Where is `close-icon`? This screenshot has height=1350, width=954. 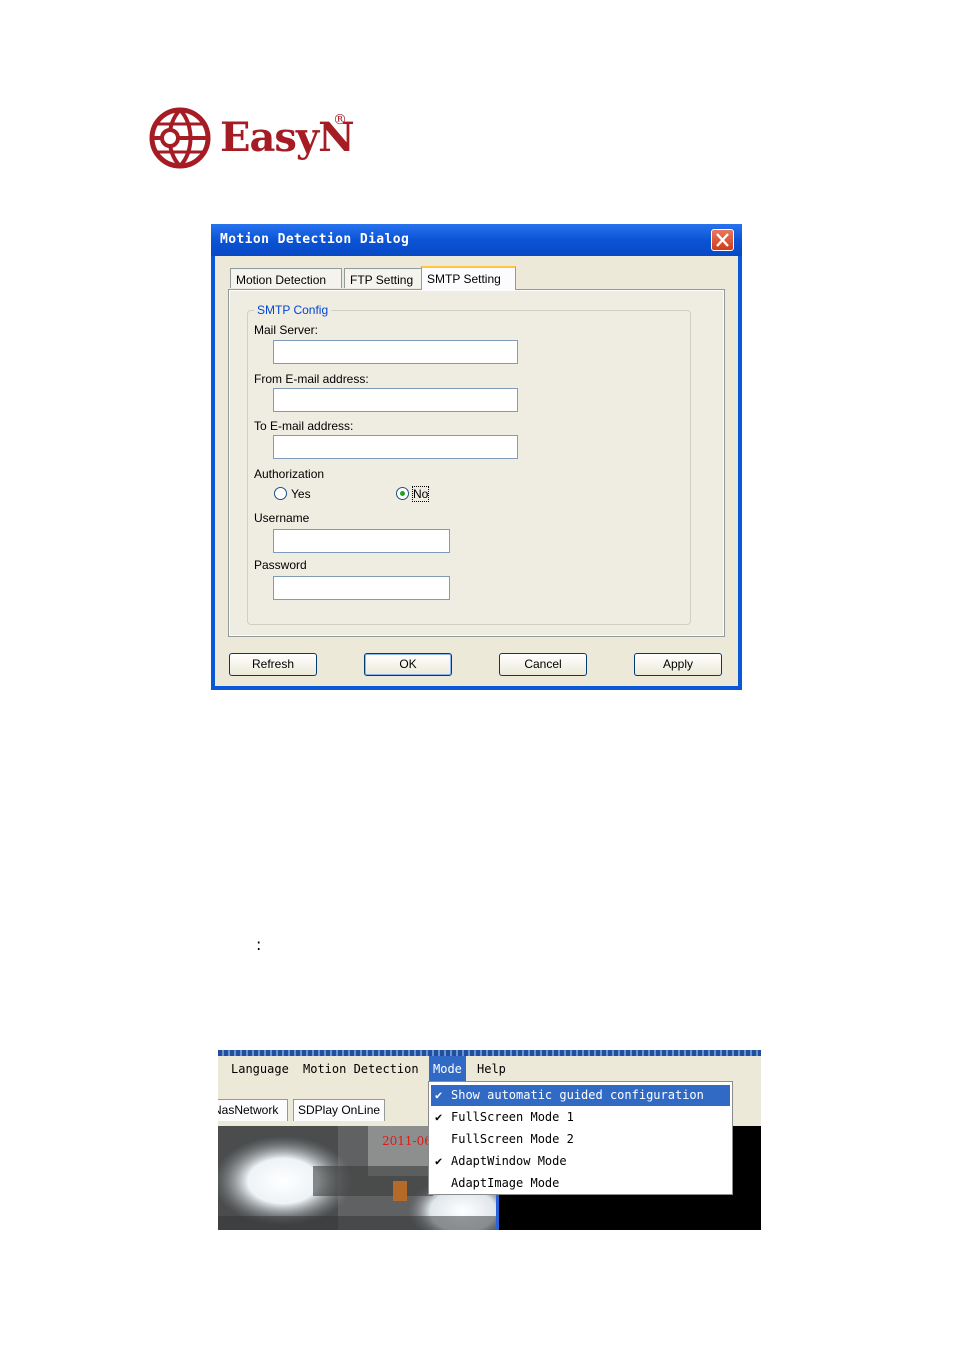 close-icon is located at coordinates (722, 240).